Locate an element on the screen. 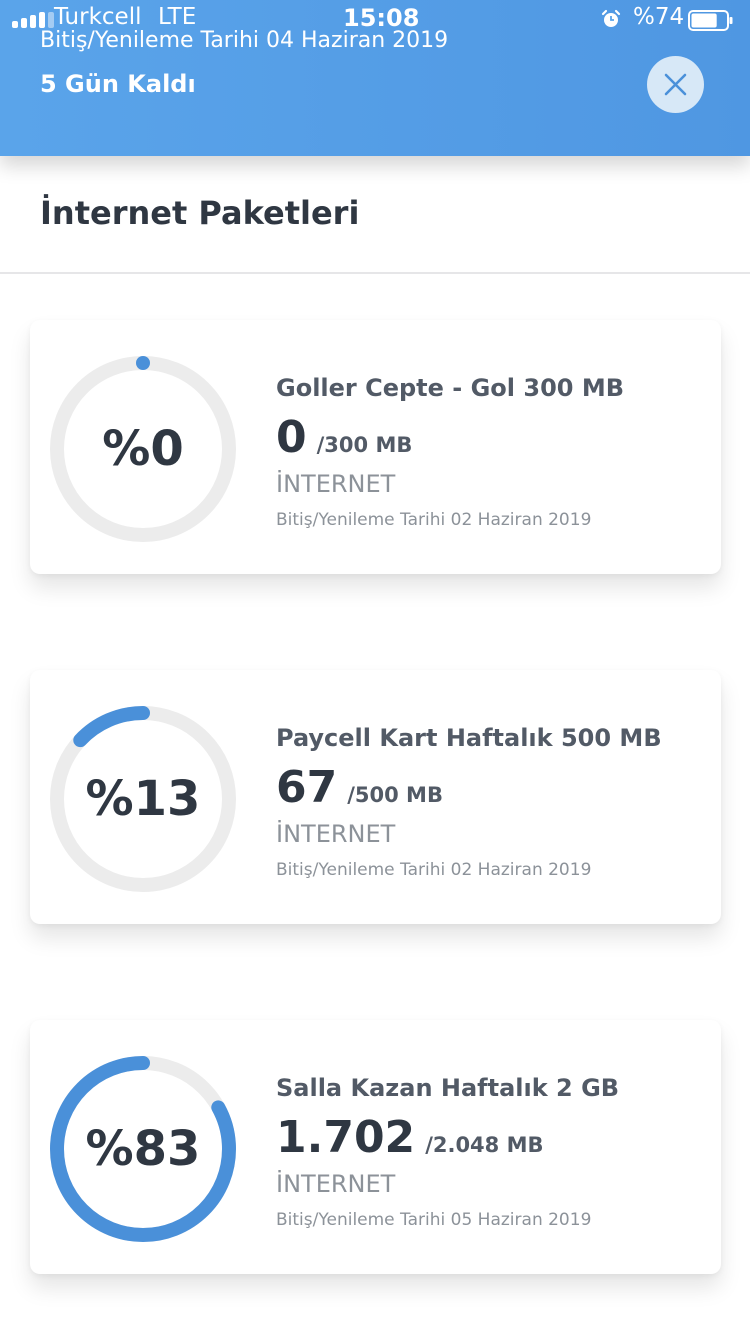 The height and width of the screenshot is (1334, 750). package-name: Salla Kazan Haftalık 2 GB is located at coordinates (448, 1088).